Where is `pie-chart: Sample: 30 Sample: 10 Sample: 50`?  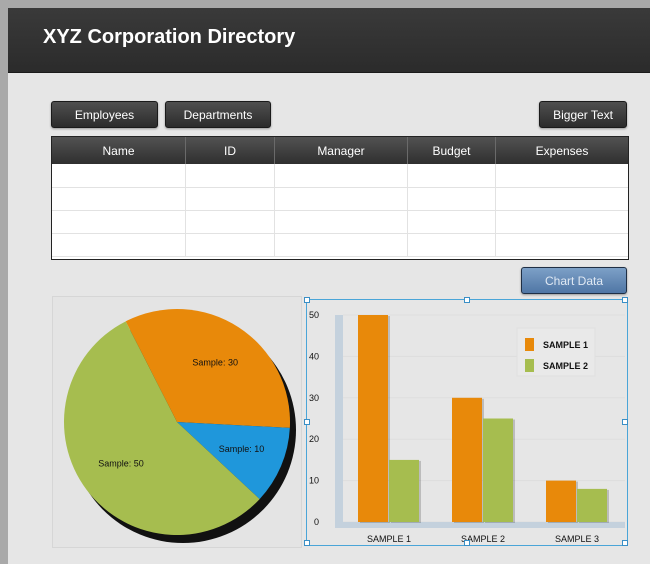
pie-chart: Sample: 30 Sample: 10 Sample: 50 is located at coordinates (179, 426).